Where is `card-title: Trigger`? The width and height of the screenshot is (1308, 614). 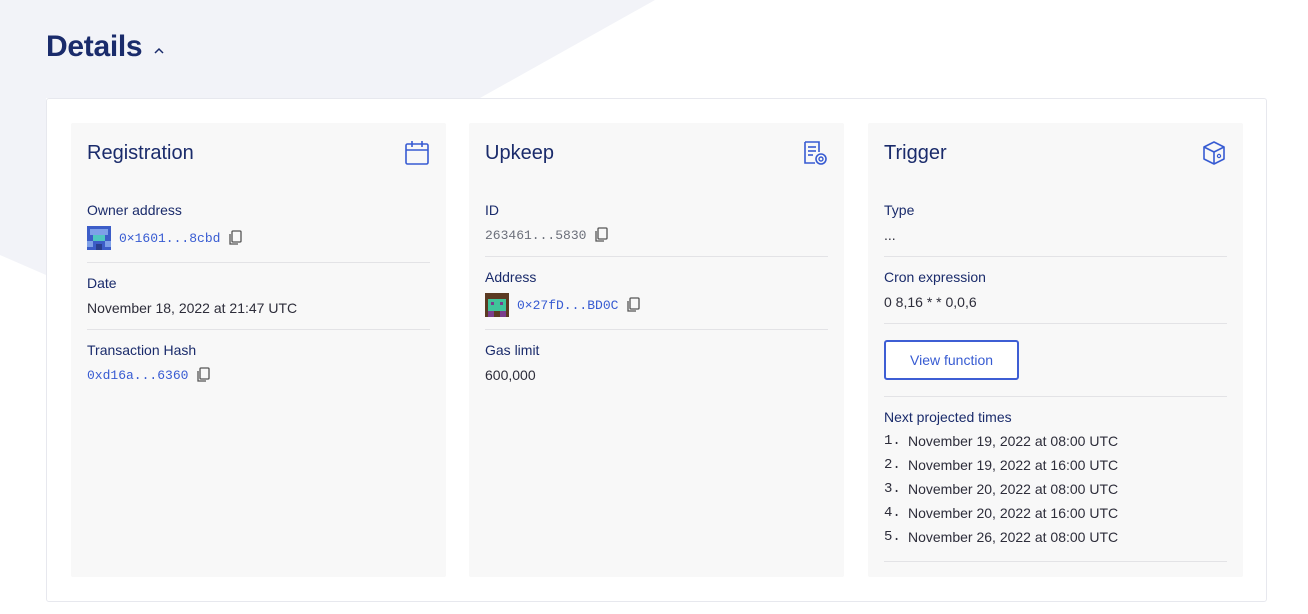
card-title: Trigger is located at coordinates (915, 153).